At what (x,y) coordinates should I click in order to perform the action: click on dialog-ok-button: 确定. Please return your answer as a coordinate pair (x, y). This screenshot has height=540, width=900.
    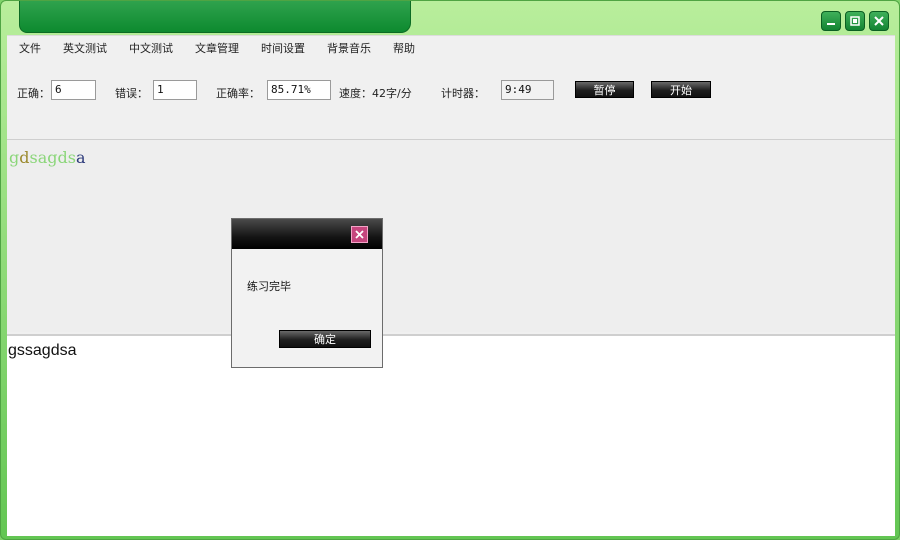
    Looking at the image, I should click on (325, 339).